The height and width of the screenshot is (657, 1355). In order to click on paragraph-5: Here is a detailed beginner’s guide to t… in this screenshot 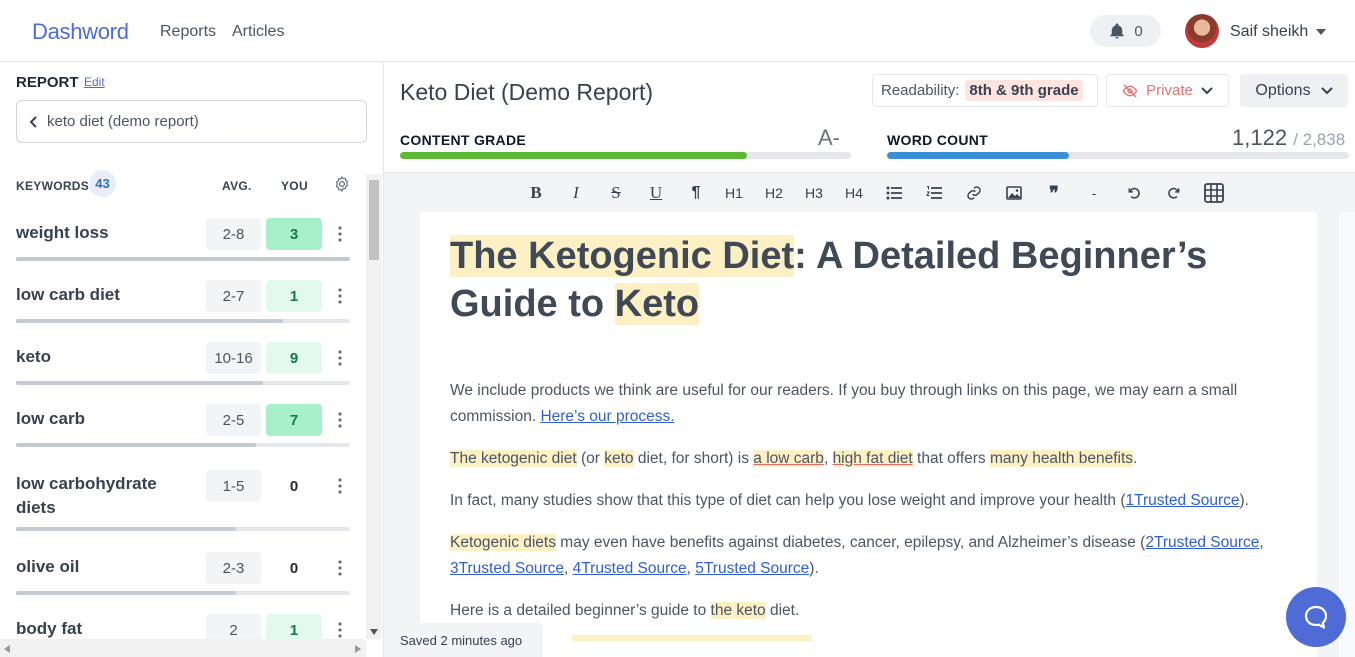, I will do `click(870, 611)`.